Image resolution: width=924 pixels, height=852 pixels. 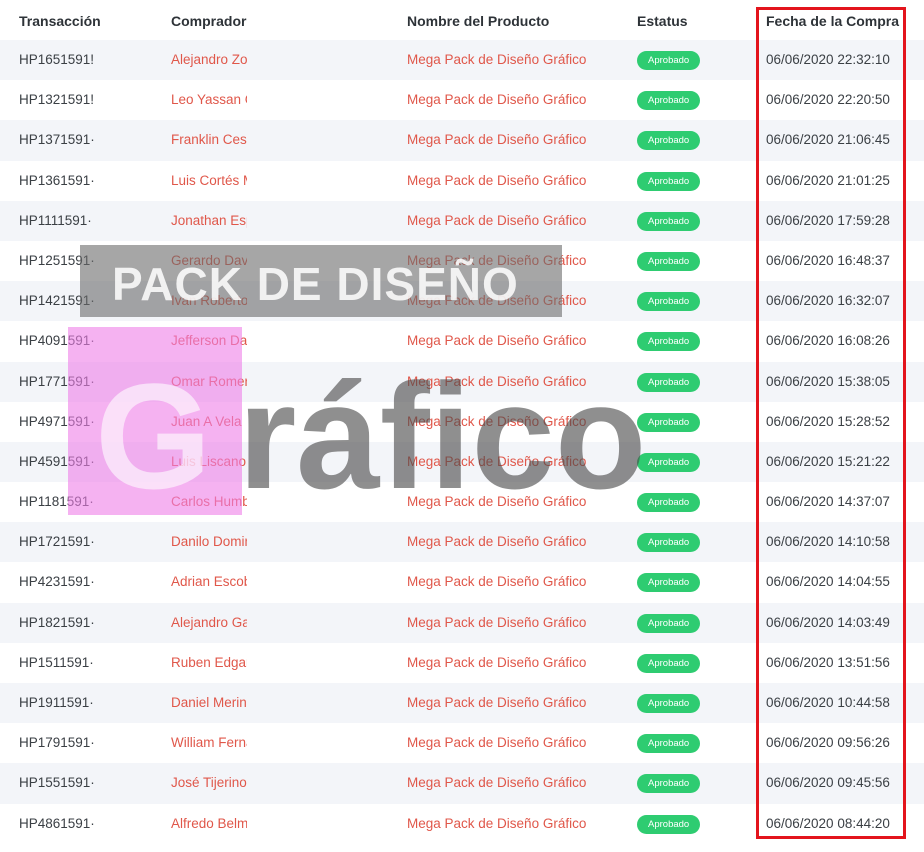 What do you see at coordinates (56, 622) in the screenshot?
I see `transaction-cell: HP1821591·` at bounding box center [56, 622].